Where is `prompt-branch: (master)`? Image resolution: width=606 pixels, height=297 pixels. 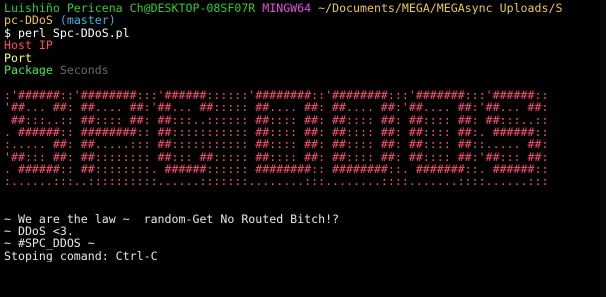
prompt-branch: (master) is located at coordinates (87, 20).